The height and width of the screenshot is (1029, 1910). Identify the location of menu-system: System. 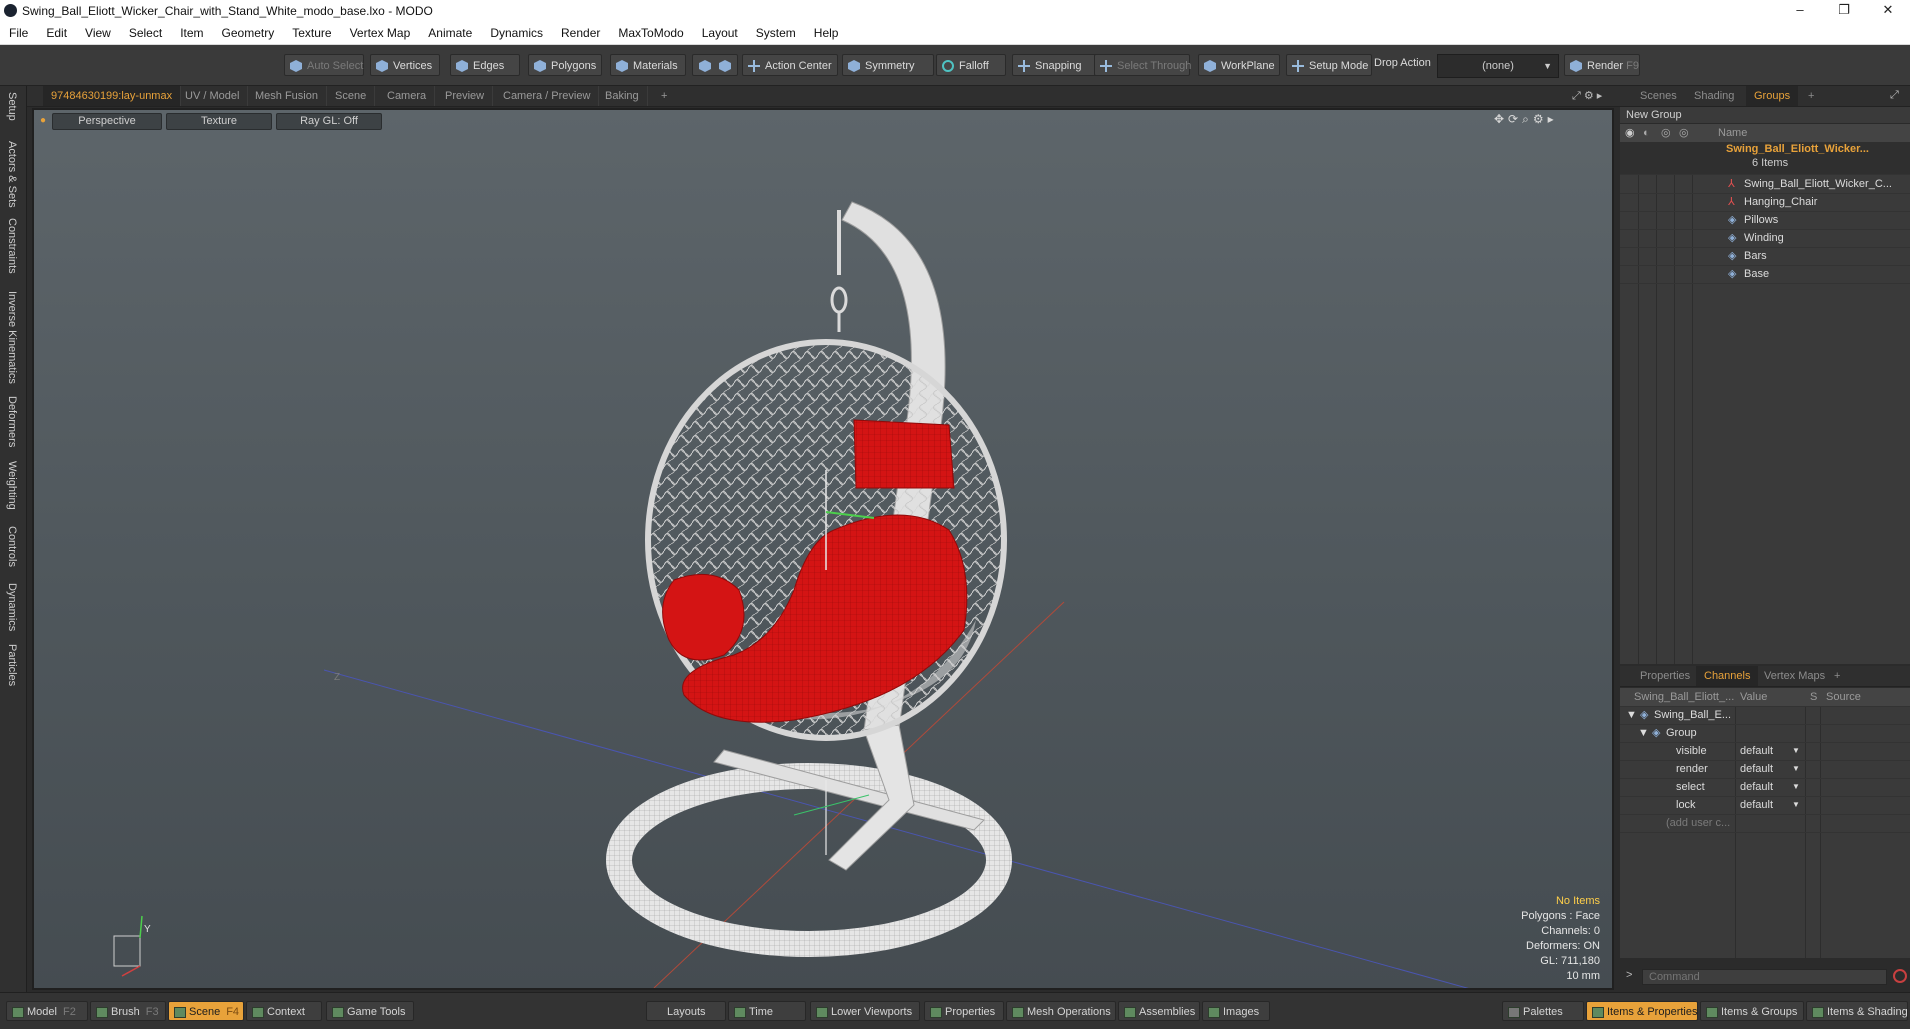
(776, 33).